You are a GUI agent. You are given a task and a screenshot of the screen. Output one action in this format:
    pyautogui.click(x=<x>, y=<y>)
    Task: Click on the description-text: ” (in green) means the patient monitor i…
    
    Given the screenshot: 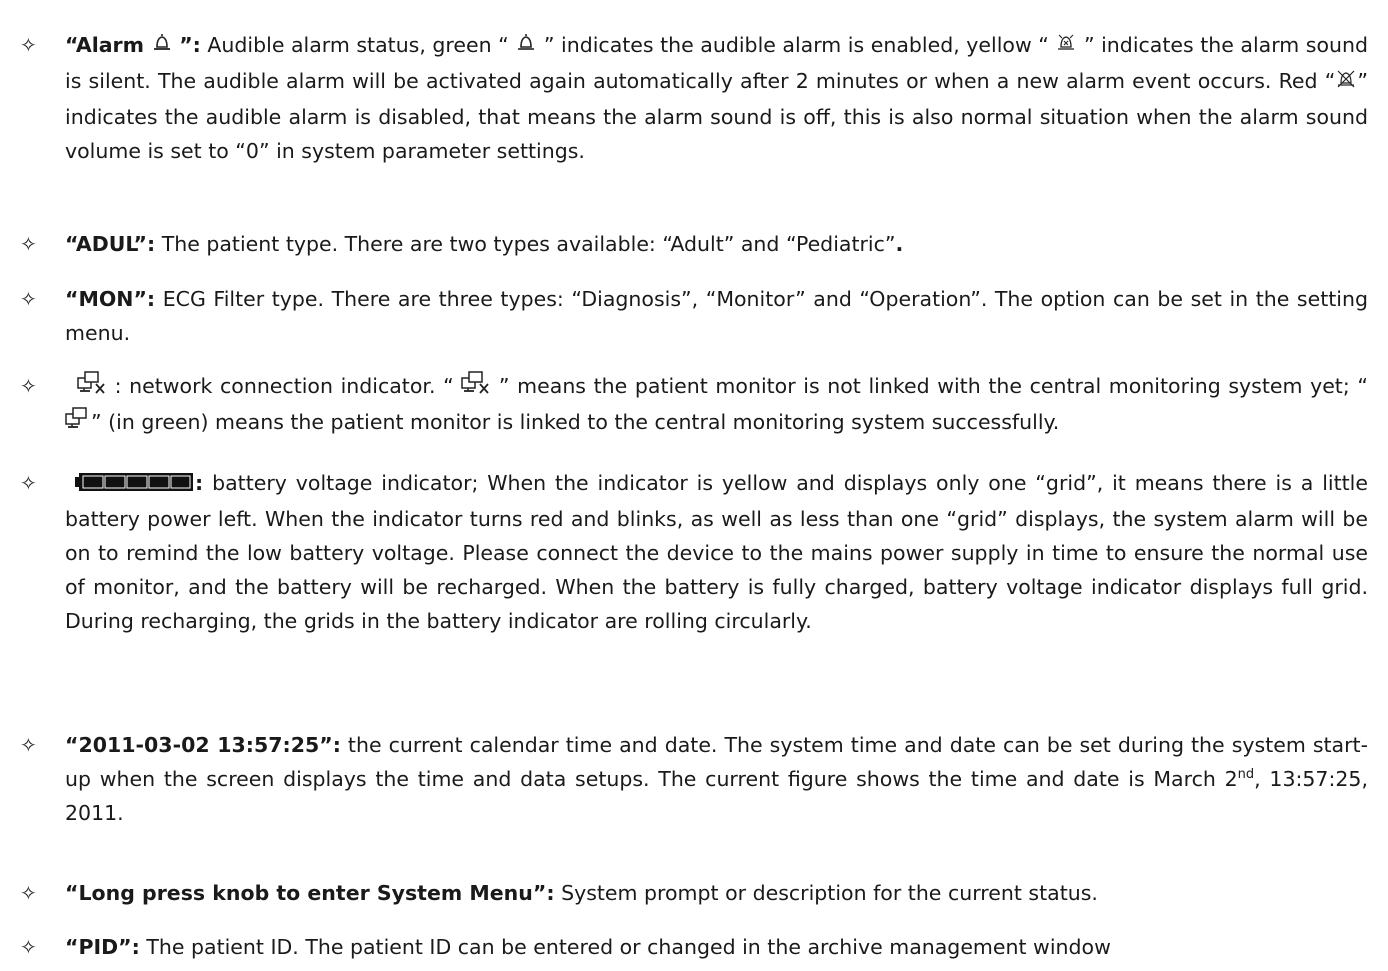 What is the action you would take?
    pyautogui.click(x=575, y=422)
    